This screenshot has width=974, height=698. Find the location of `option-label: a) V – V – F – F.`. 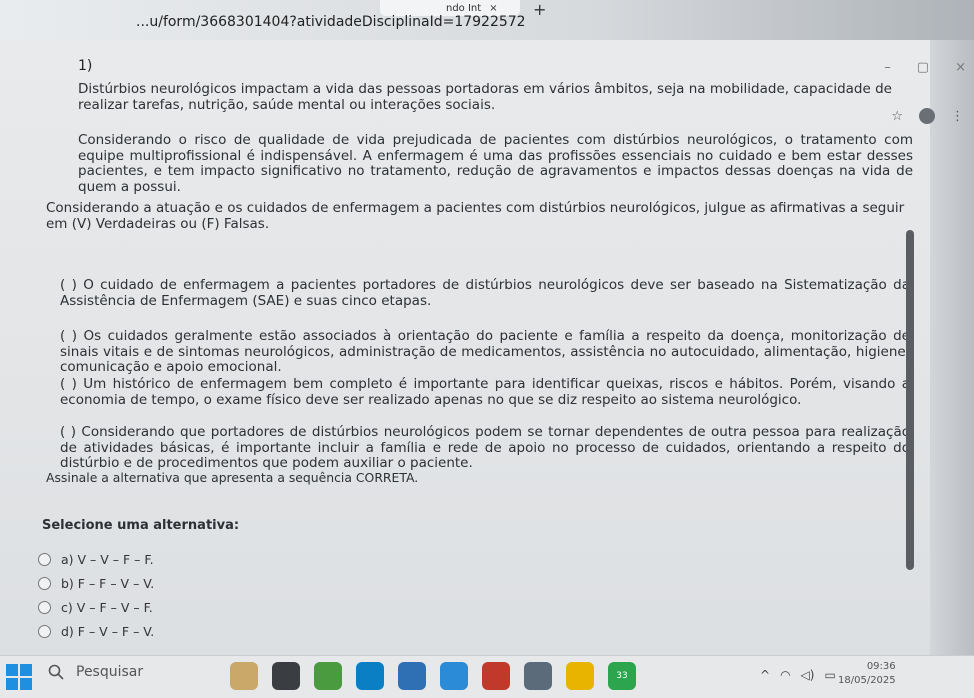

option-label: a) V – V – F – F. is located at coordinates (107, 559).